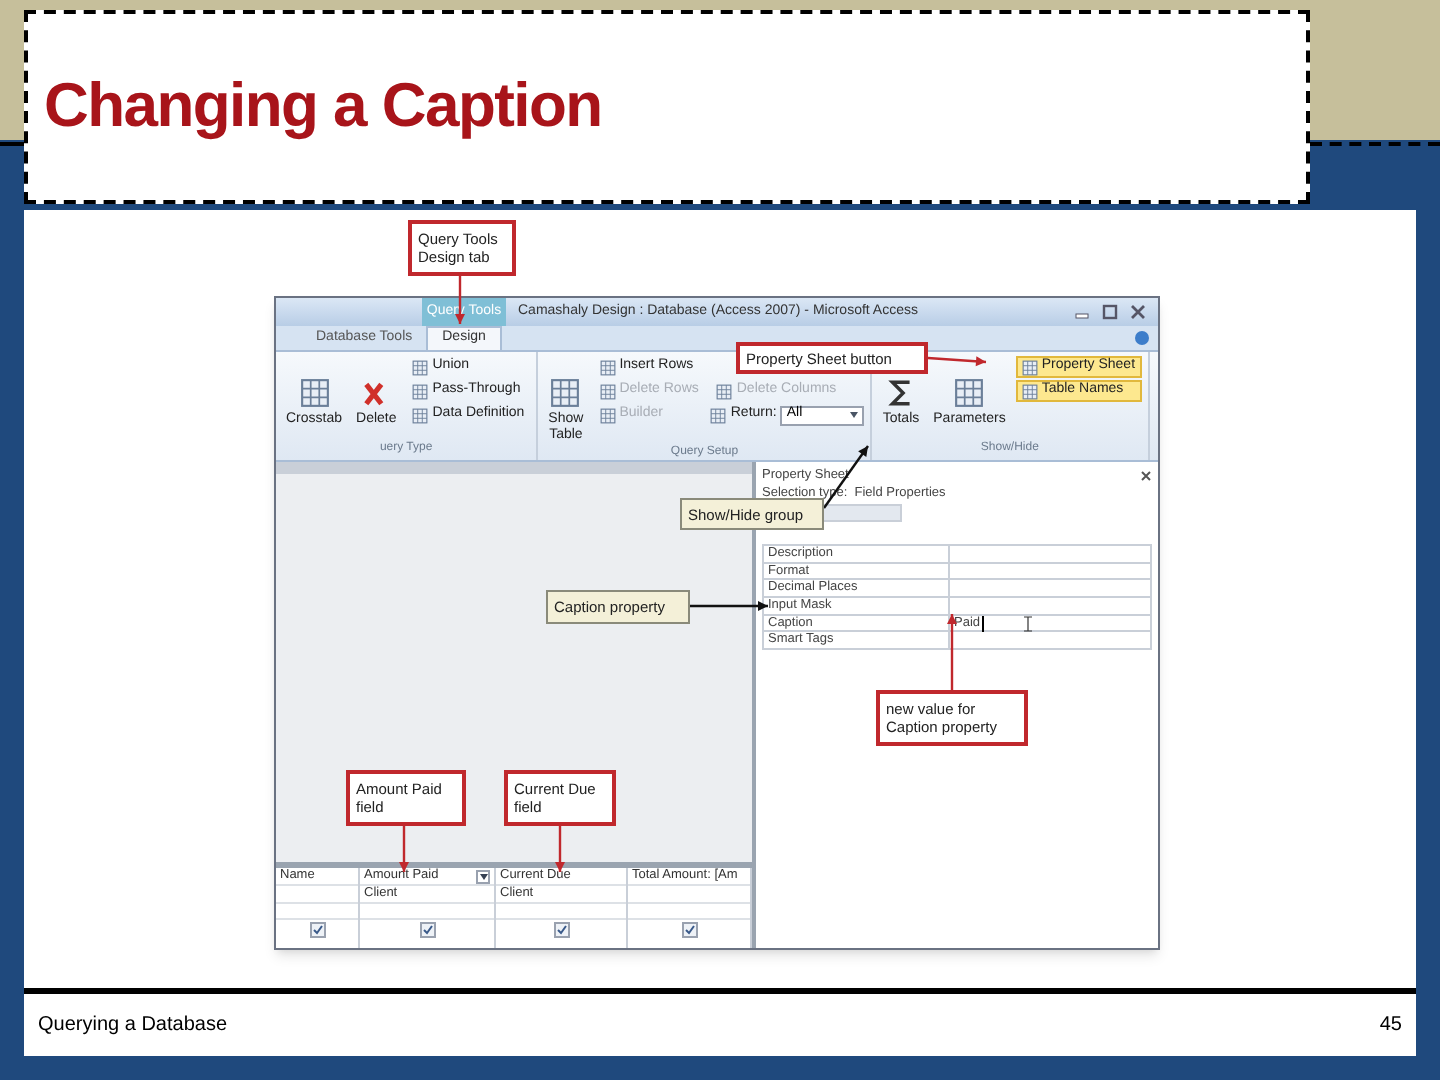 The height and width of the screenshot is (1080, 1440). Describe the element at coordinates (854, 415) in the screenshot. I see `caret-icon` at that location.